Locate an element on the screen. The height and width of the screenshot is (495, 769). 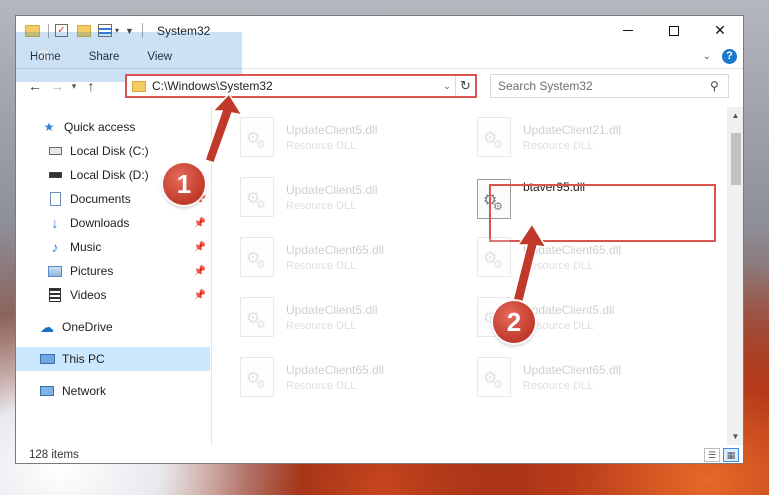
arrow-to-address-bar is located at coordinates (224, 128).